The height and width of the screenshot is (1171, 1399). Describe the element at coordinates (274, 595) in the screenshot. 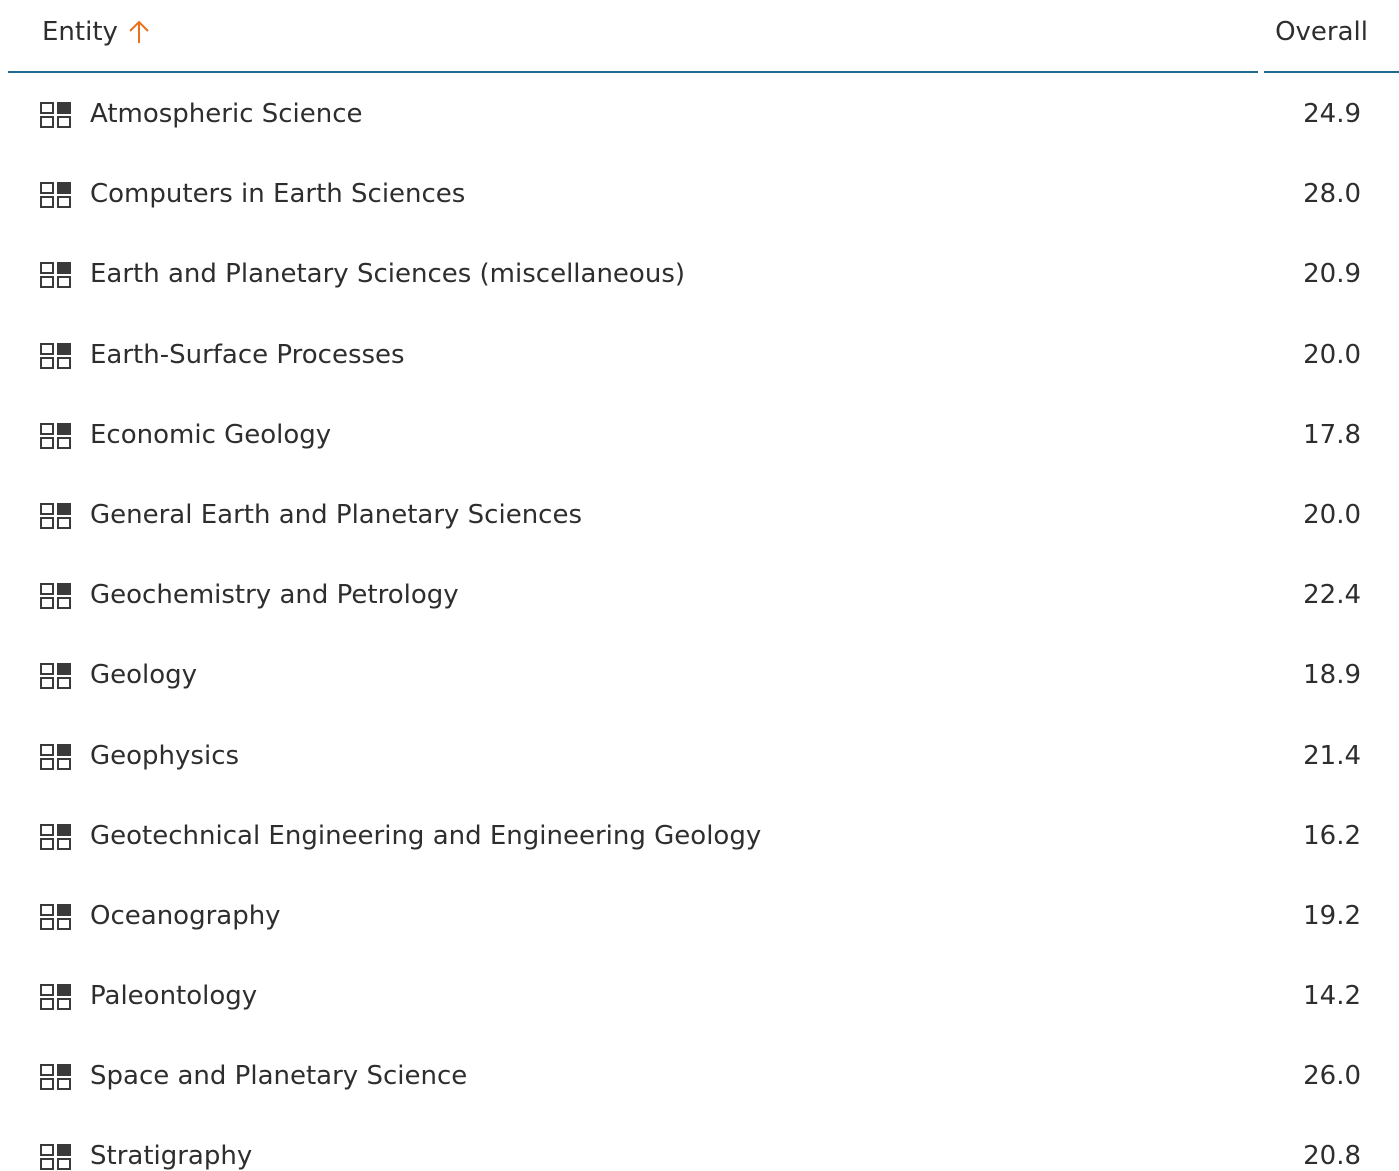

I see `entity-name-link: Geochemistry and Petrology` at that location.